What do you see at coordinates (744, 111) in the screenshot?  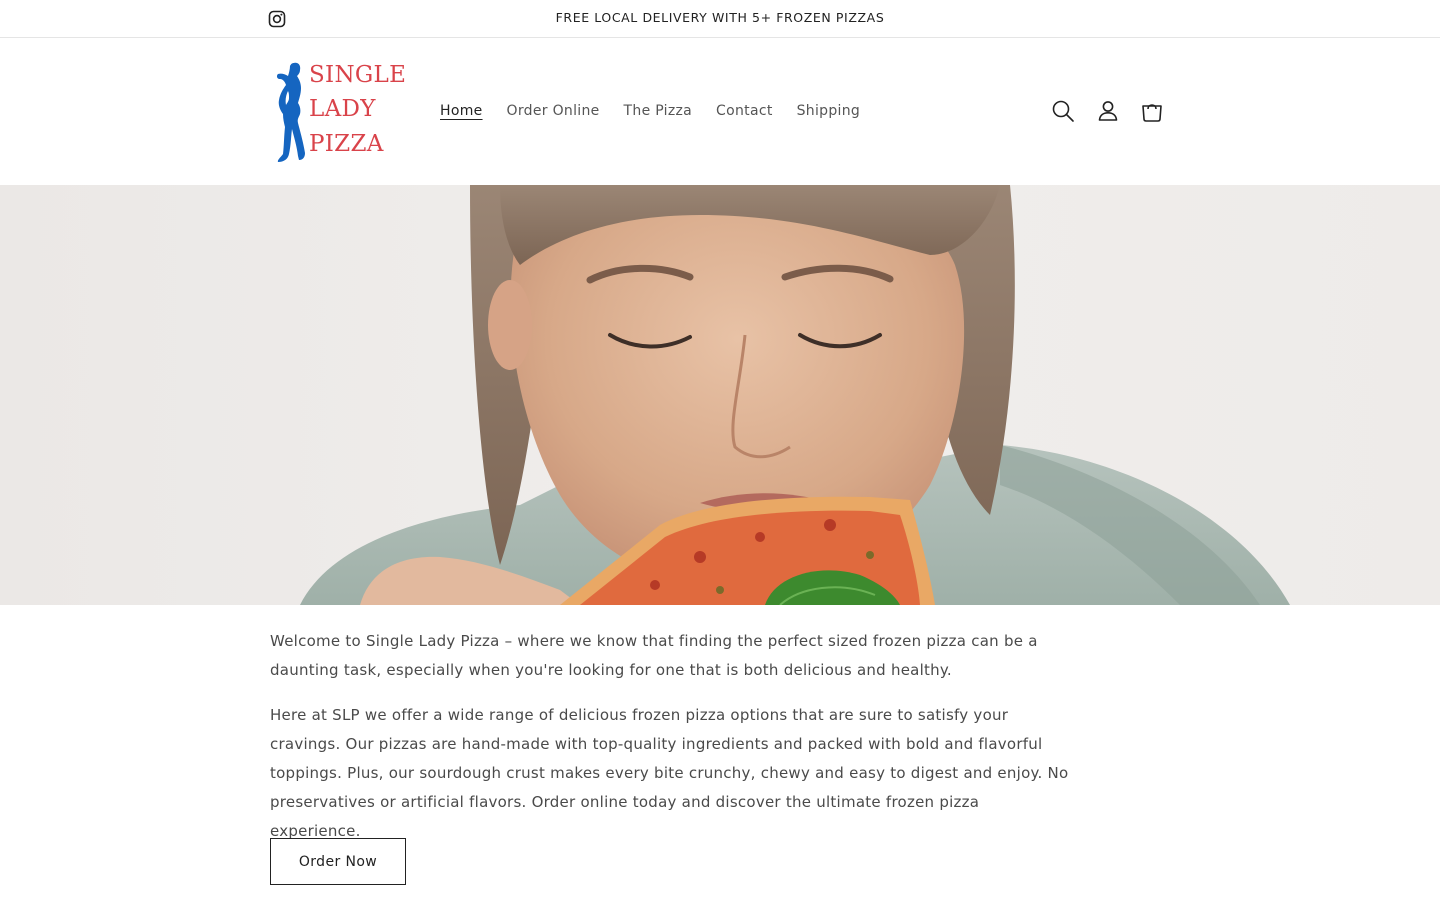 I see `nav-contact: Contact` at bounding box center [744, 111].